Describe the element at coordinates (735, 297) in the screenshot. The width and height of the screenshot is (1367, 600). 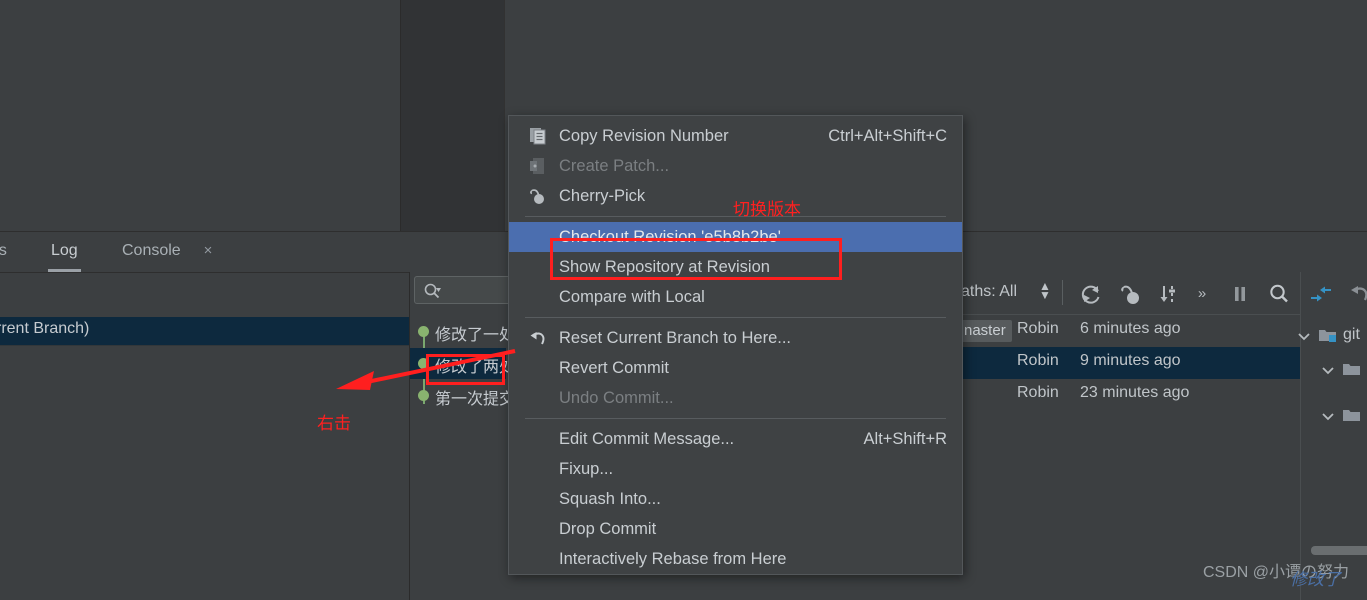
I see `menu-item-compare-with-local: Compare with Local` at that location.